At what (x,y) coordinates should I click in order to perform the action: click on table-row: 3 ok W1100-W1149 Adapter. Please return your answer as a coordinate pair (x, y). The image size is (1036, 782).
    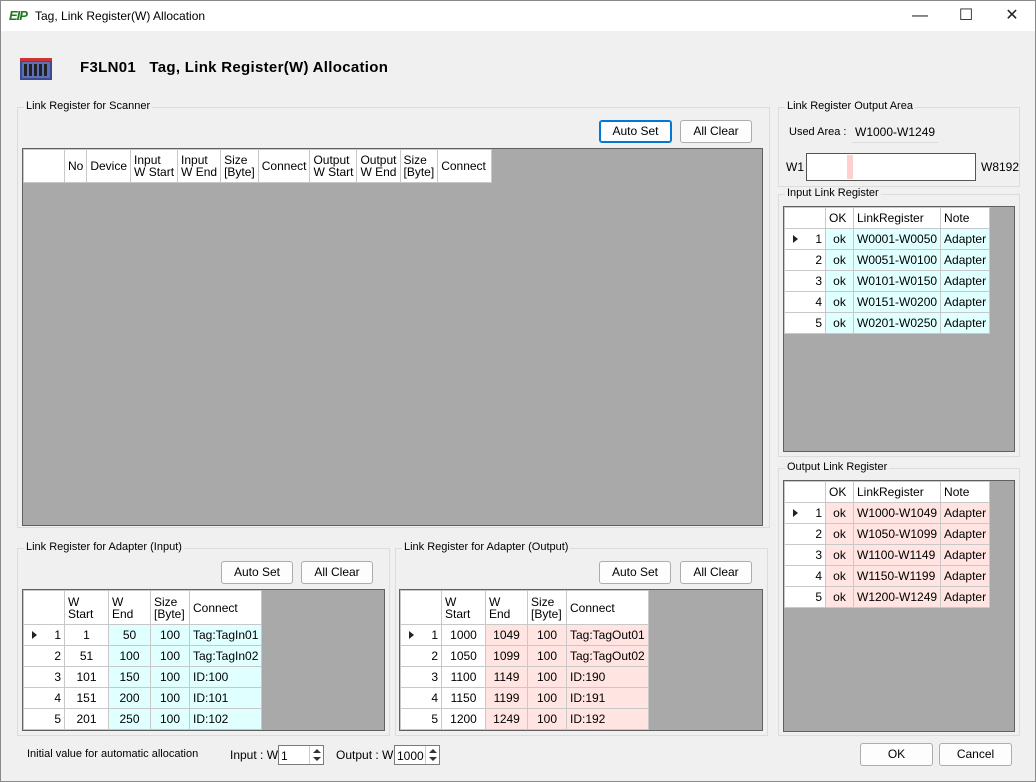
    Looking at the image, I should click on (887, 555).